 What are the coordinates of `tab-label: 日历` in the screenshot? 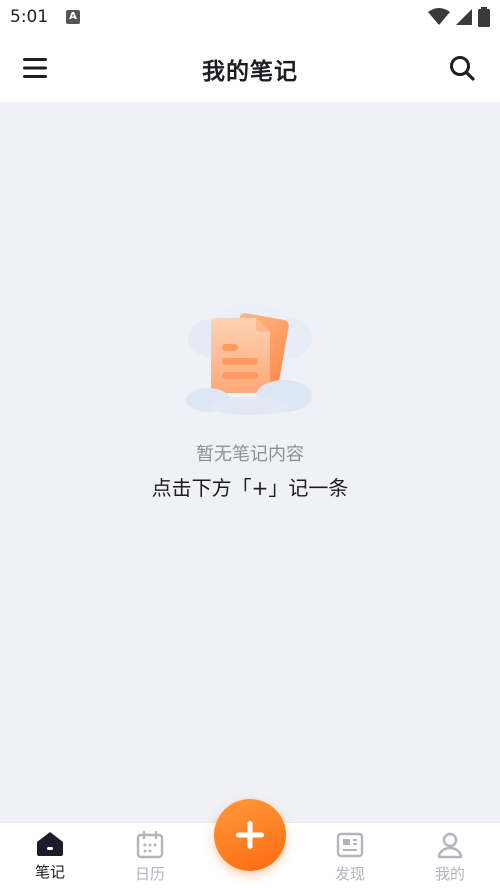 It's located at (149, 874).